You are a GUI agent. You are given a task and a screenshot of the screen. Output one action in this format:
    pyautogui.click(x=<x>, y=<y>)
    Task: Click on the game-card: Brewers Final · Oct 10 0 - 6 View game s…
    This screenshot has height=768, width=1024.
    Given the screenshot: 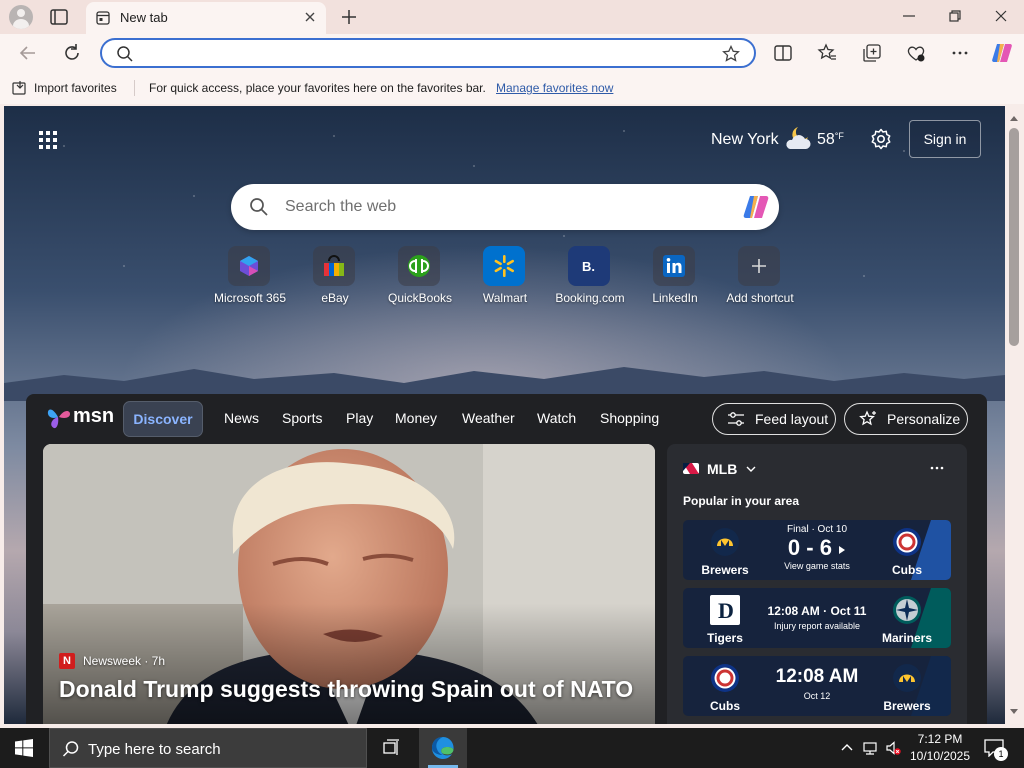 What is the action you would take?
    pyautogui.click(x=817, y=550)
    